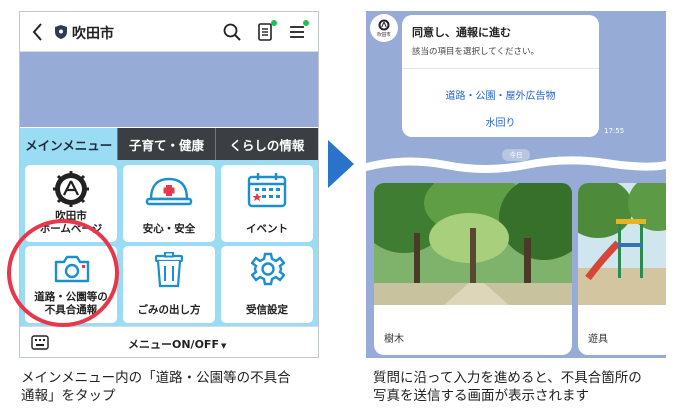 The width and height of the screenshot is (690, 412). What do you see at coordinates (500, 94) in the screenshot?
I see `option-road-park-outdoor-ads: 道路・公園・屋外広告物` at bounding box center [500, 94].